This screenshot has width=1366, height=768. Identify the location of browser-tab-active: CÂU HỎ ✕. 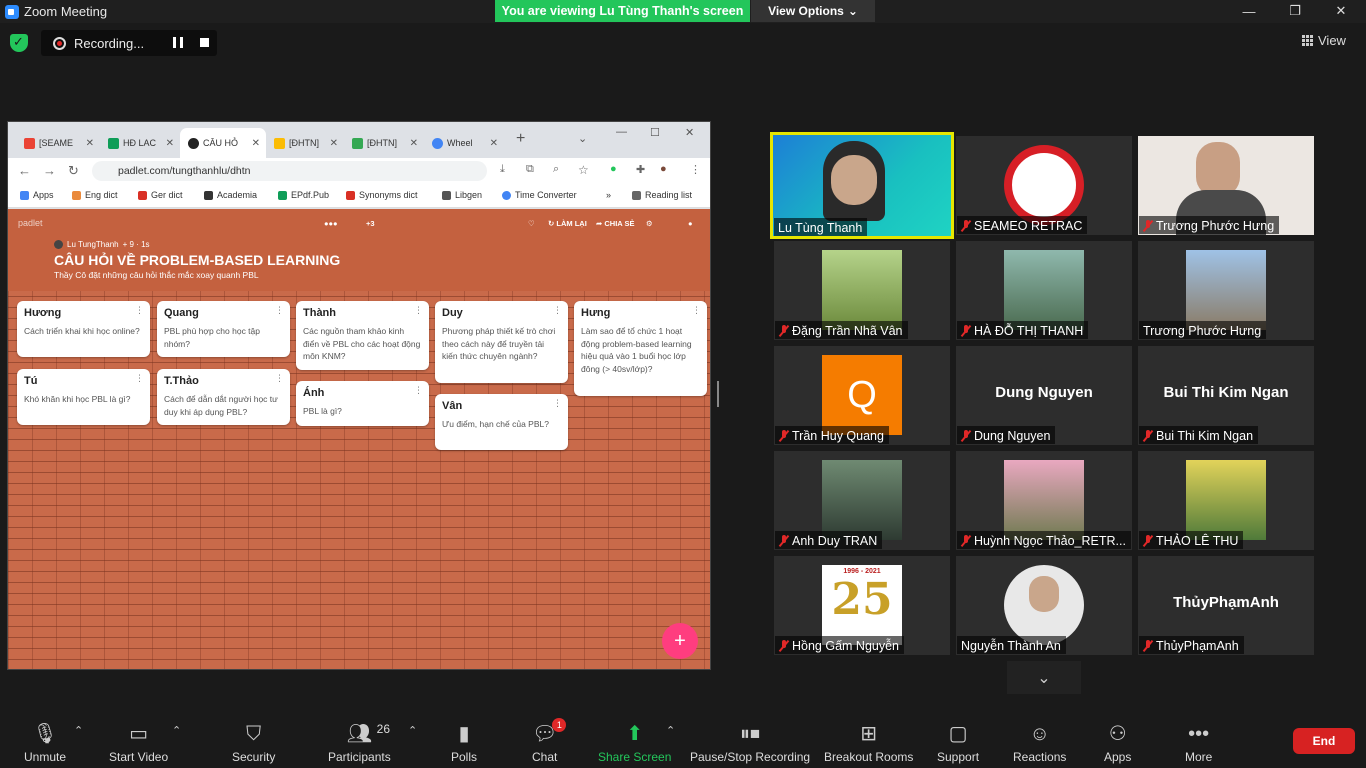
(223, 143).